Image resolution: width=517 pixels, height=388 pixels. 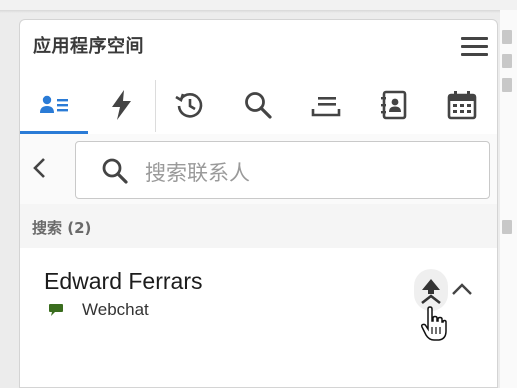 I want to click on calendar-icon, so click(x=462, y=105).